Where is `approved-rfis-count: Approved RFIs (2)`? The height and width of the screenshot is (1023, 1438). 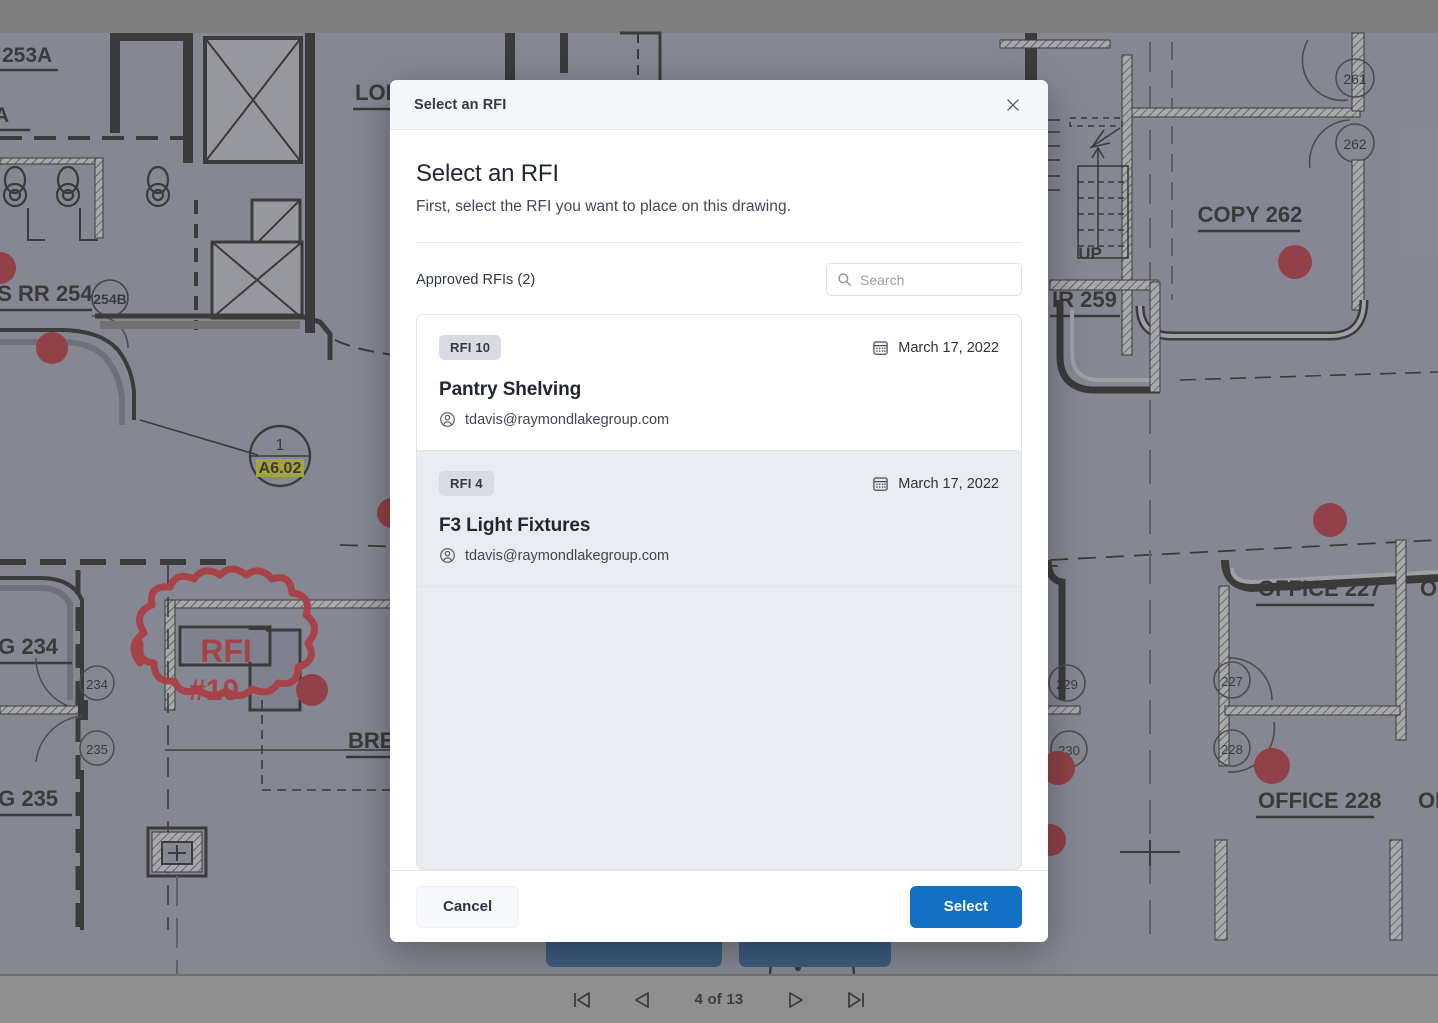 approved-rfis-count: Approved RFIs (2) is located at coordinates (476, 279).